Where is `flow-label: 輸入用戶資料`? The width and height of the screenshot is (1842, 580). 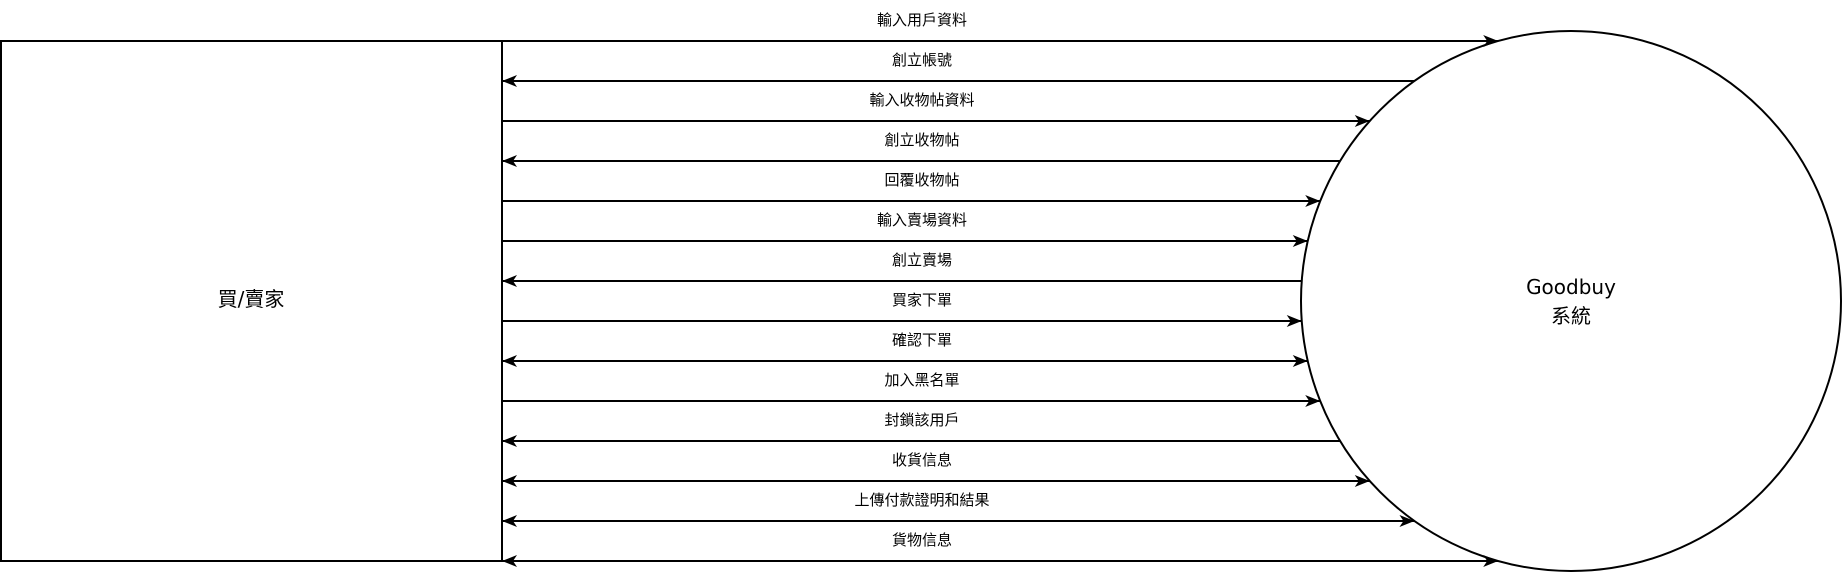
flow-label: 輸入用戶資料 is located at coordinates (922, 20).